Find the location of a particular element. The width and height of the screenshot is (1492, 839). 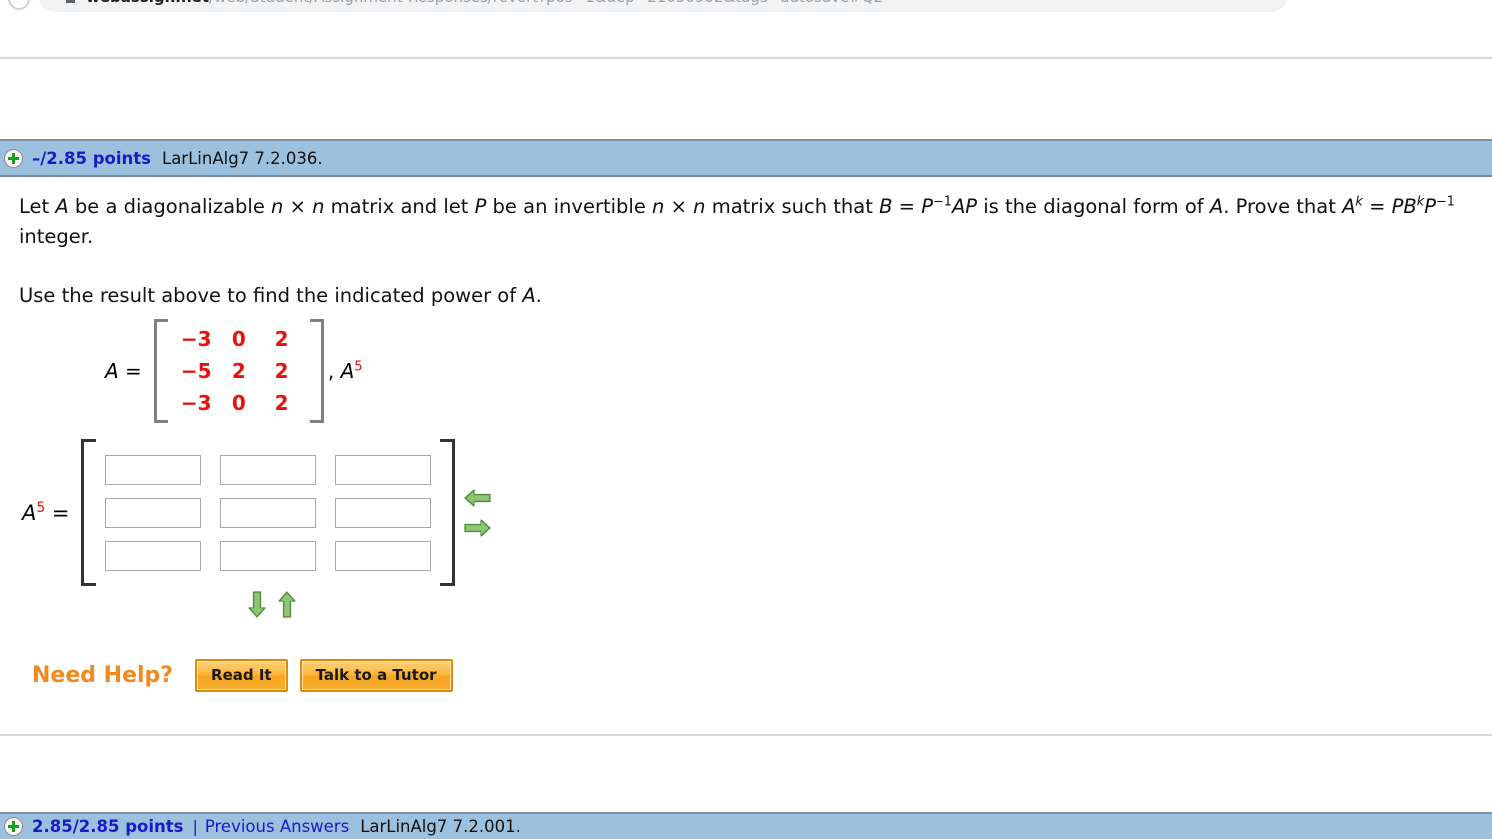

given-cell: −5 is located at coordinates (196, 371).